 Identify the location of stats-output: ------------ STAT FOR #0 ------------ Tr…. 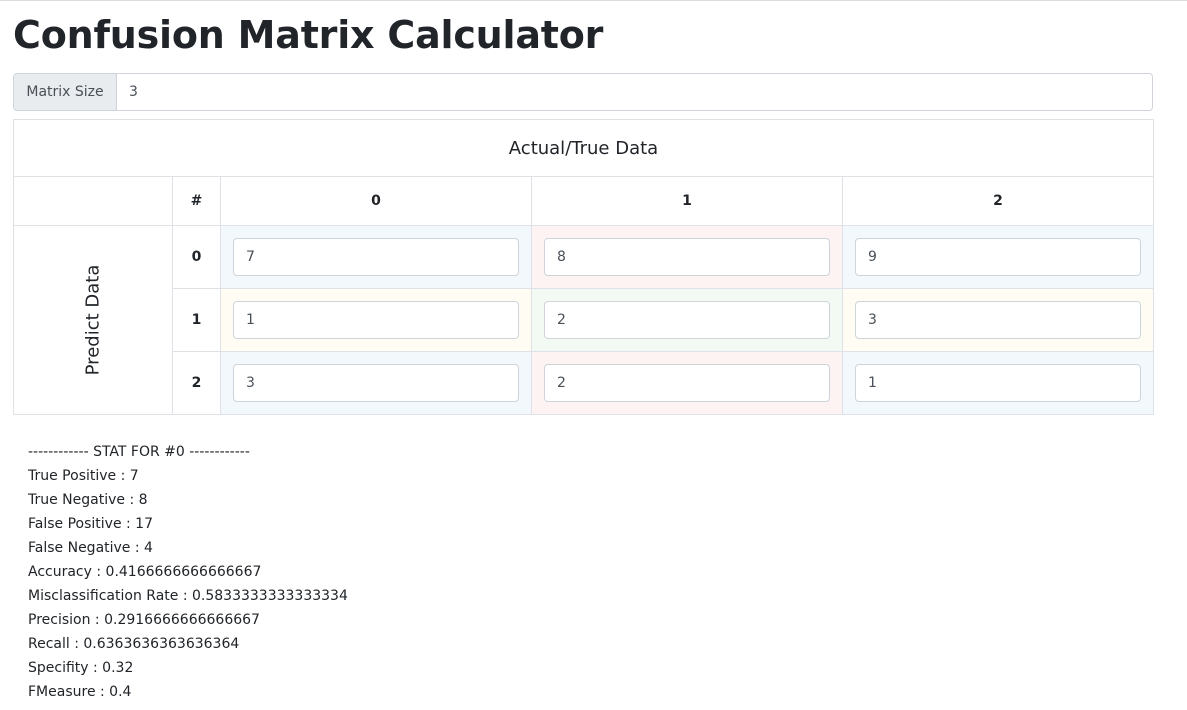
(188, 572).